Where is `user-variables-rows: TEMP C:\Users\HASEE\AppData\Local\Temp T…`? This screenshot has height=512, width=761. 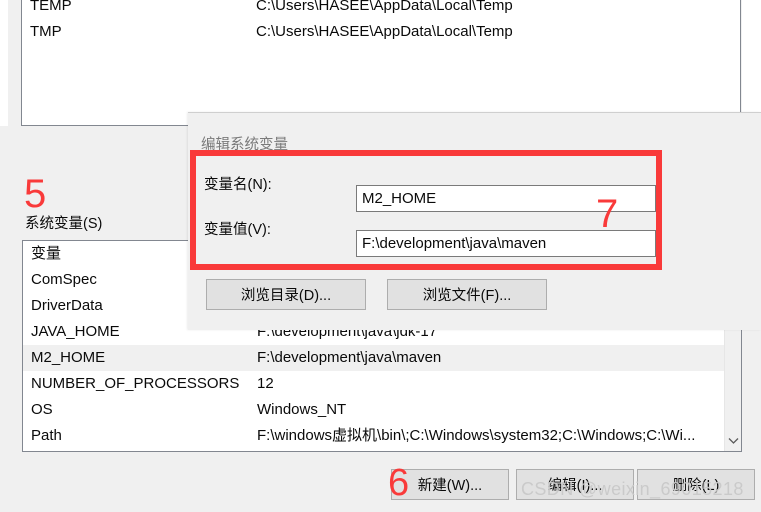
user-variables-rows: TEMP C:\Users\HASEE\AppData\Local\Temp T… is located at coordinates (381, 22).